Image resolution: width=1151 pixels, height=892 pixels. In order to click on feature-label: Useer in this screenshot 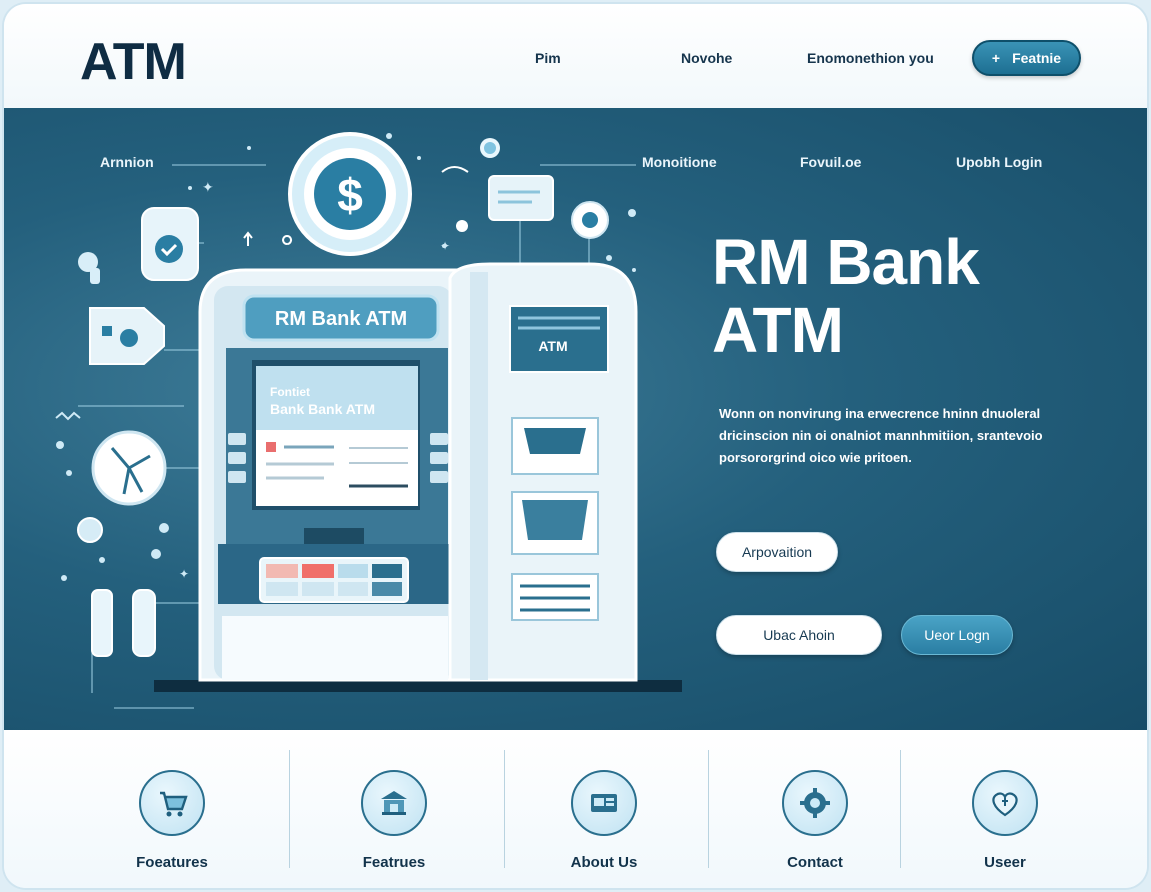, I will do `click(1005, 862)`.